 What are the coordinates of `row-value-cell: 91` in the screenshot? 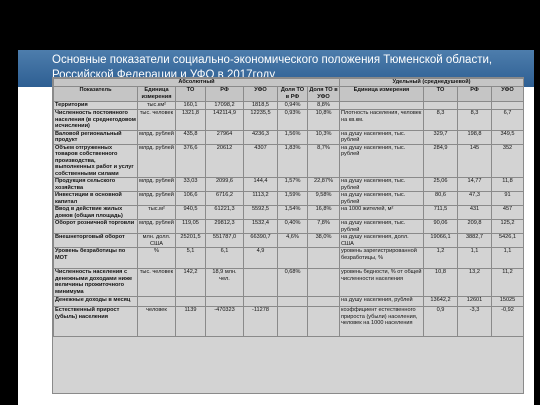 It's located at (507, 198).